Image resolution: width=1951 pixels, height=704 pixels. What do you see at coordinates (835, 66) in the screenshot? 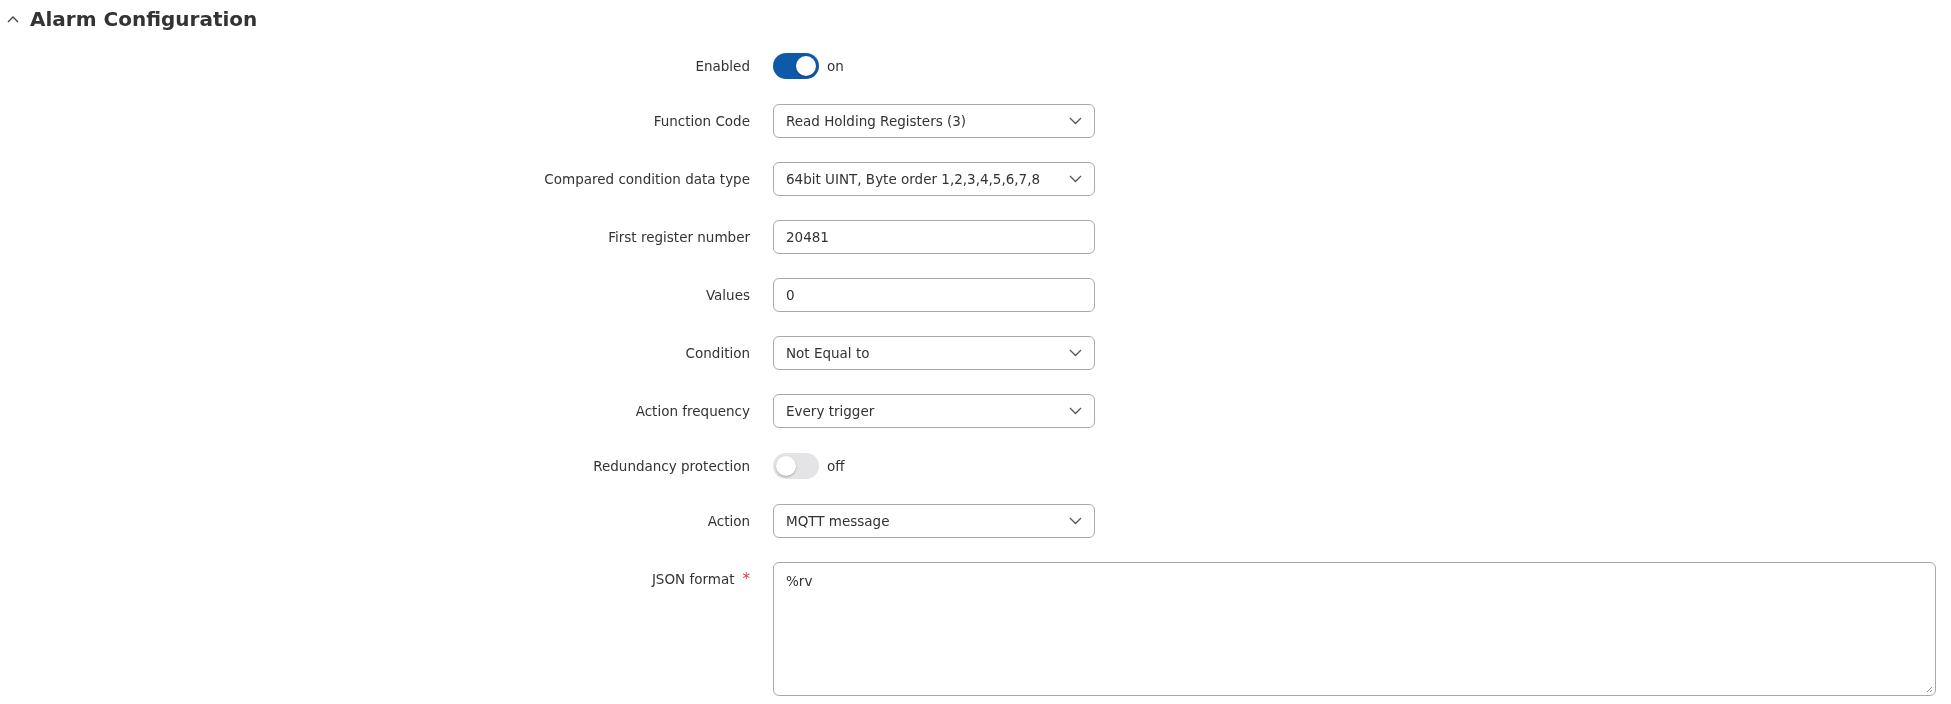
I see `toggle-state: on` at bounding box center [835, 66].